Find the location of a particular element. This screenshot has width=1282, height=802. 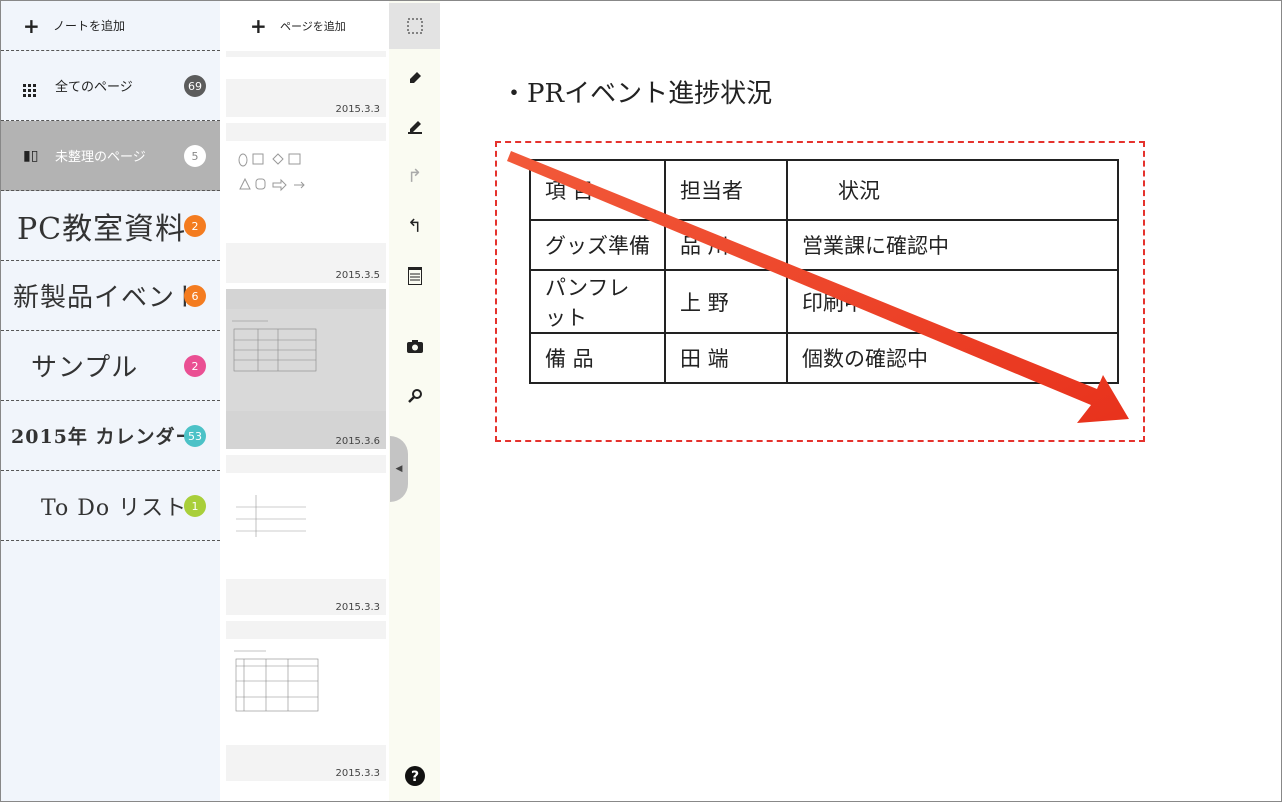

notebook-item-sample: サンプル 2 is located at coordinates (110, 366).